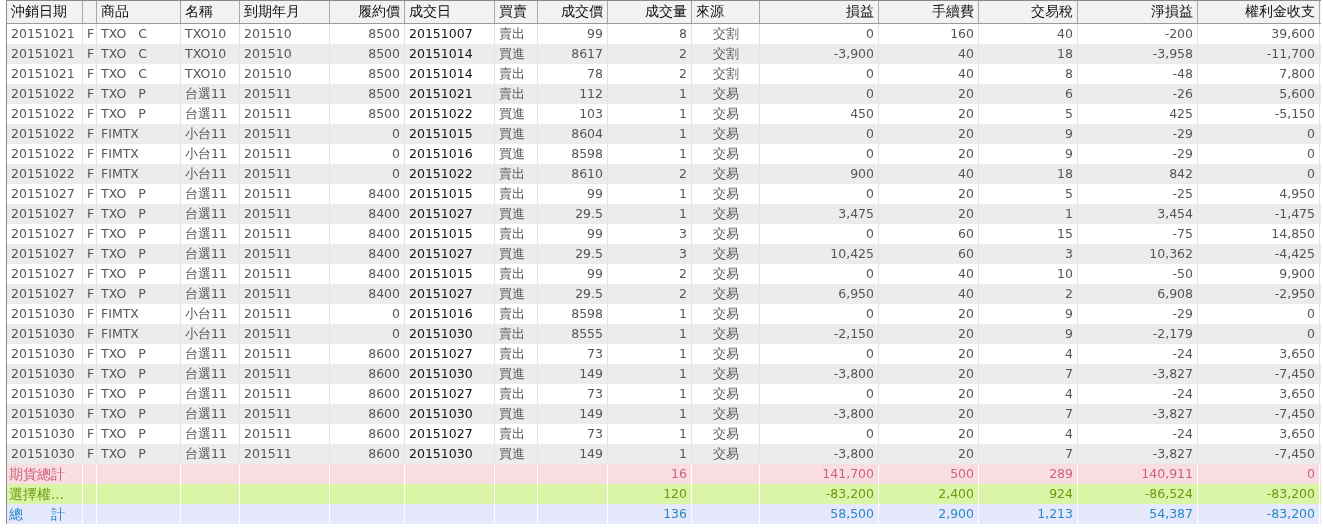  I want to click on fee-cell: 2,900, so click(929, 514).